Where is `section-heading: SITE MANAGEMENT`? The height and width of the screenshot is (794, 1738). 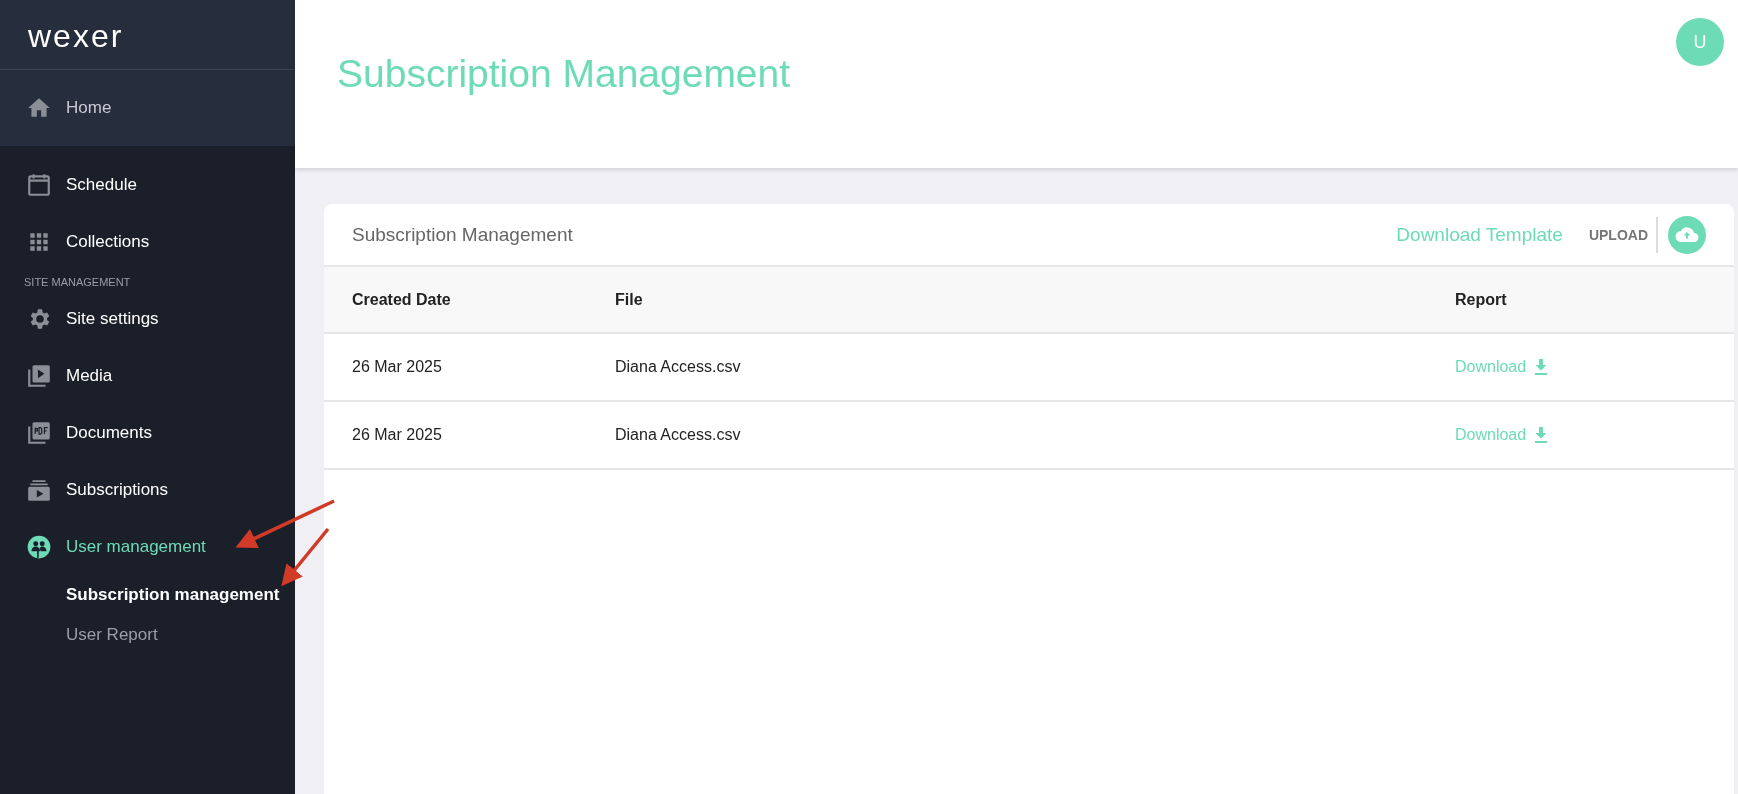
section-heading: SITE MANAGEMENT is located at coordinates (77, 282).